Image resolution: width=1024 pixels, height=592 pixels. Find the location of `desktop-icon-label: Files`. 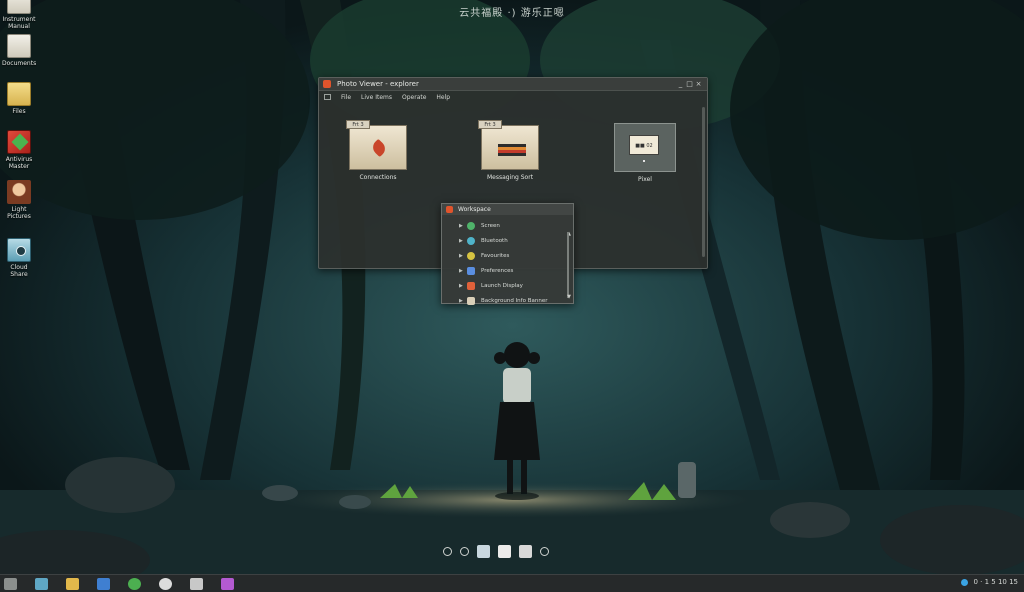

desktop-icon-label: Files is located at coordinates (19, 111).